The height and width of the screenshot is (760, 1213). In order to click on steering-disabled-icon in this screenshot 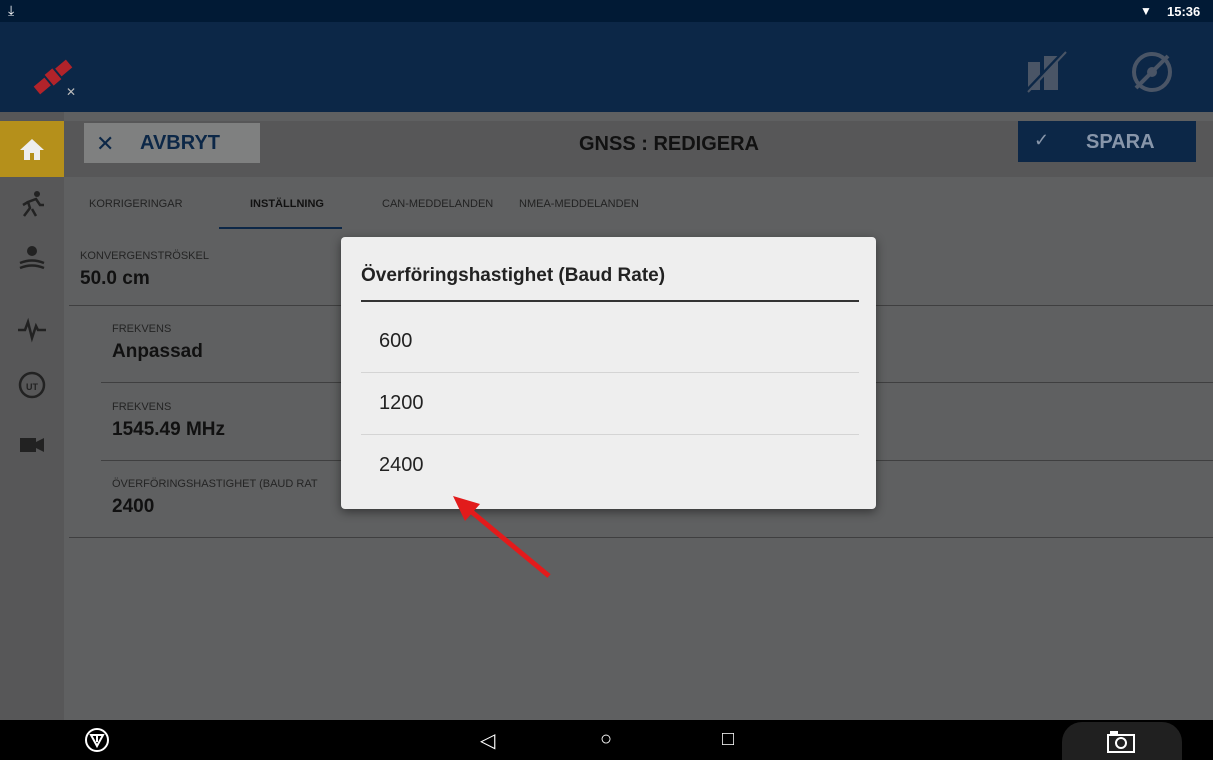, I will do `click(1152, 72)`.